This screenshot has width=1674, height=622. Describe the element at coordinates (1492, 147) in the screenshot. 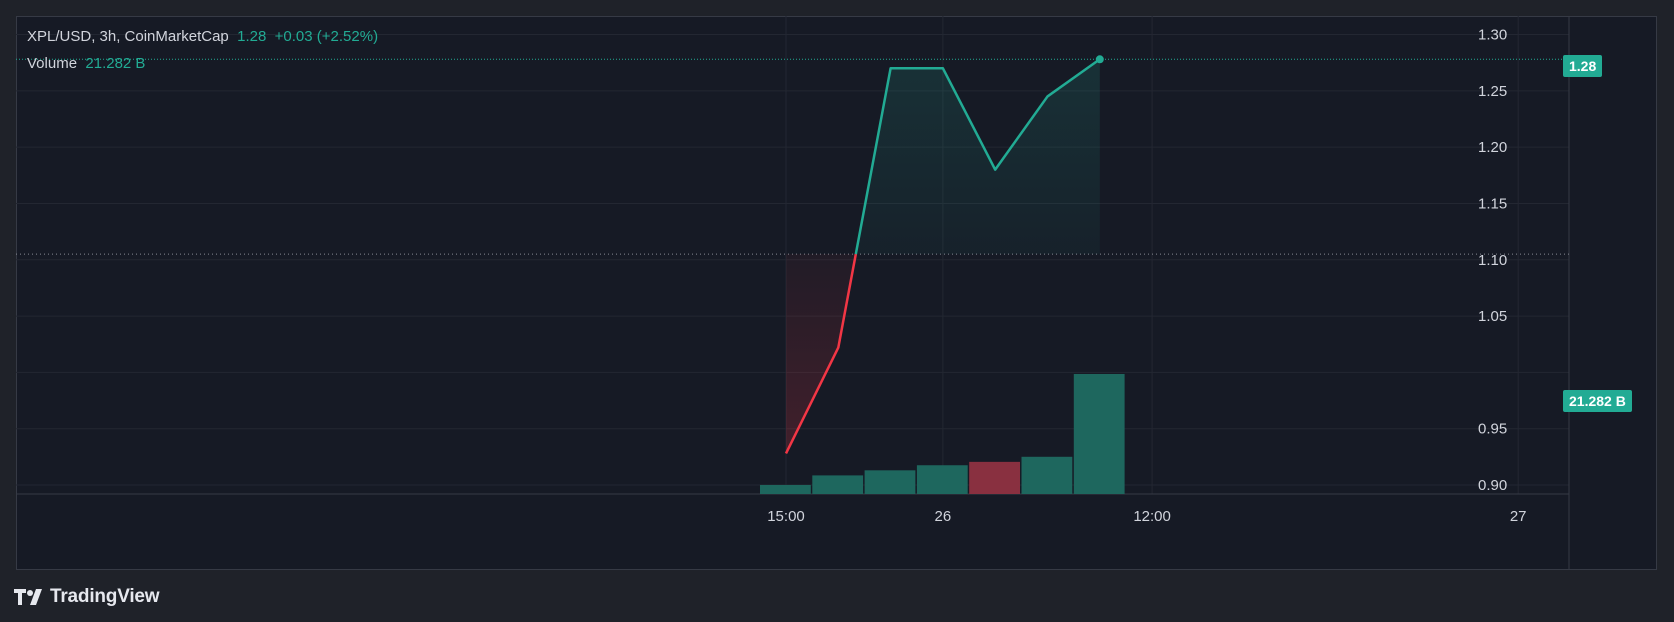

I see `price-tick-label: 1.20` at that location.